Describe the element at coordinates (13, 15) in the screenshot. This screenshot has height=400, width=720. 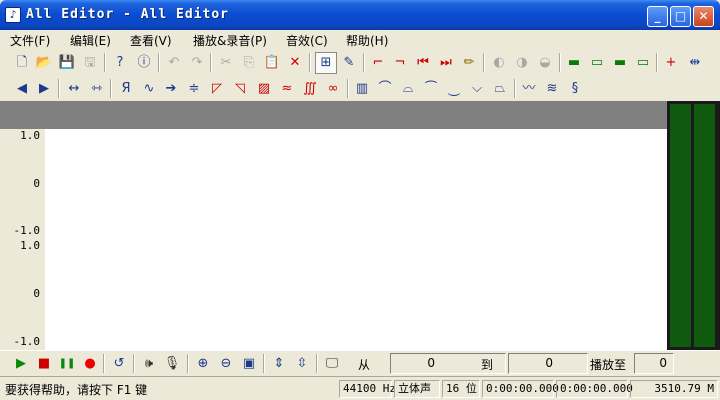
I see `app-icon: ♪` at that location.